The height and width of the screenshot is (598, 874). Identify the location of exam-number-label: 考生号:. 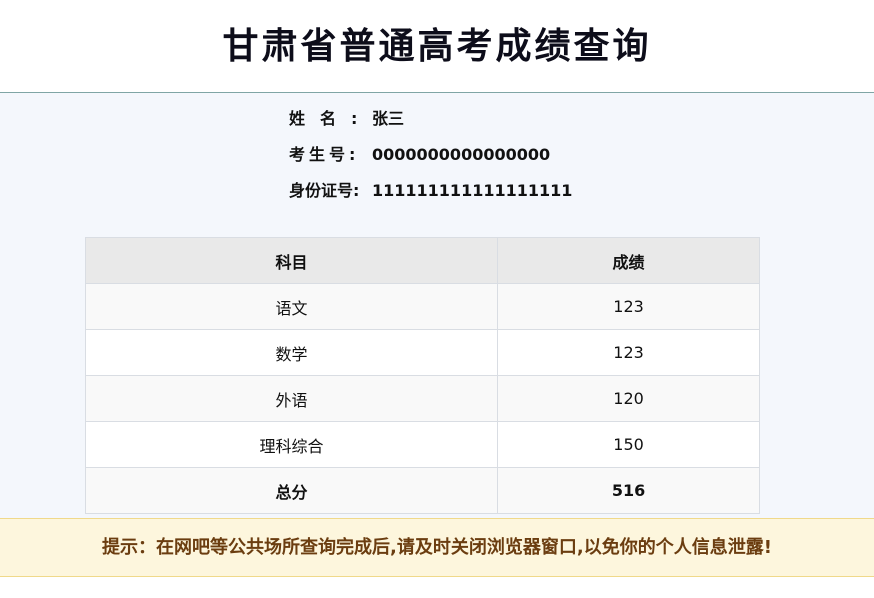
(324, 154).